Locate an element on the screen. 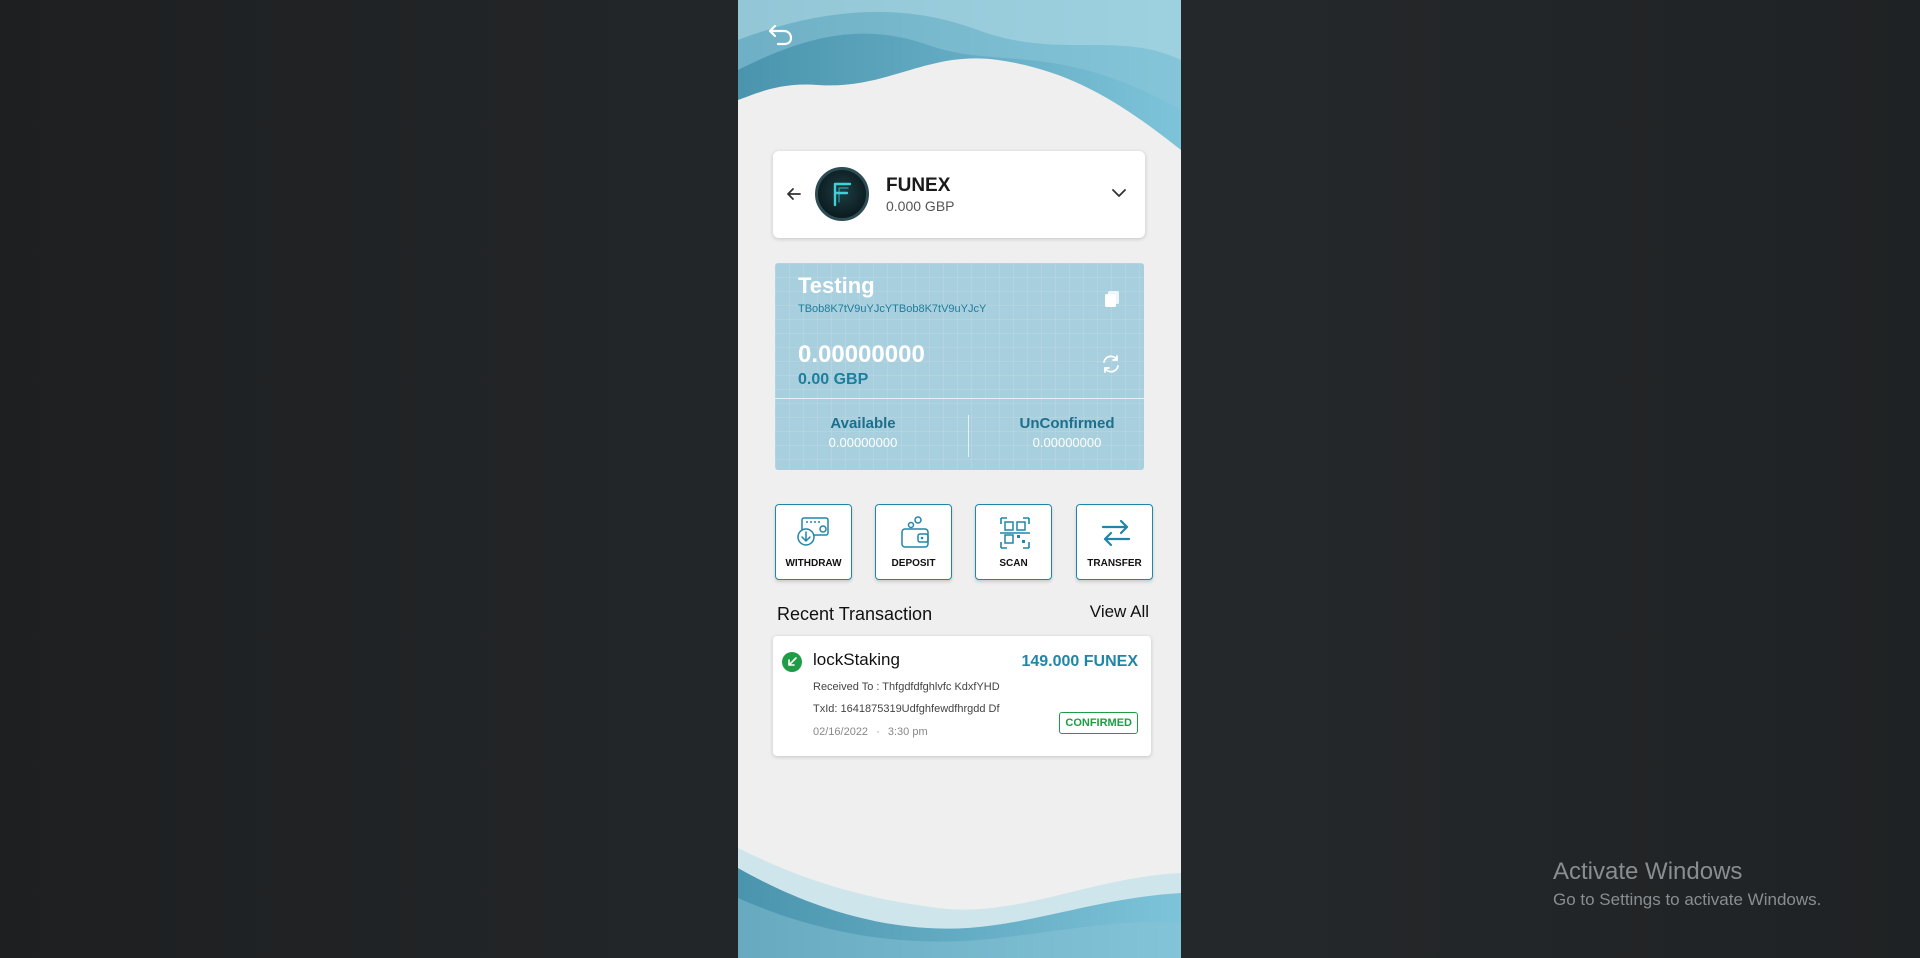 The width and height of the screenshot is (1920, 958). scan-button: SCAN is located at coordinates (1013, 542).